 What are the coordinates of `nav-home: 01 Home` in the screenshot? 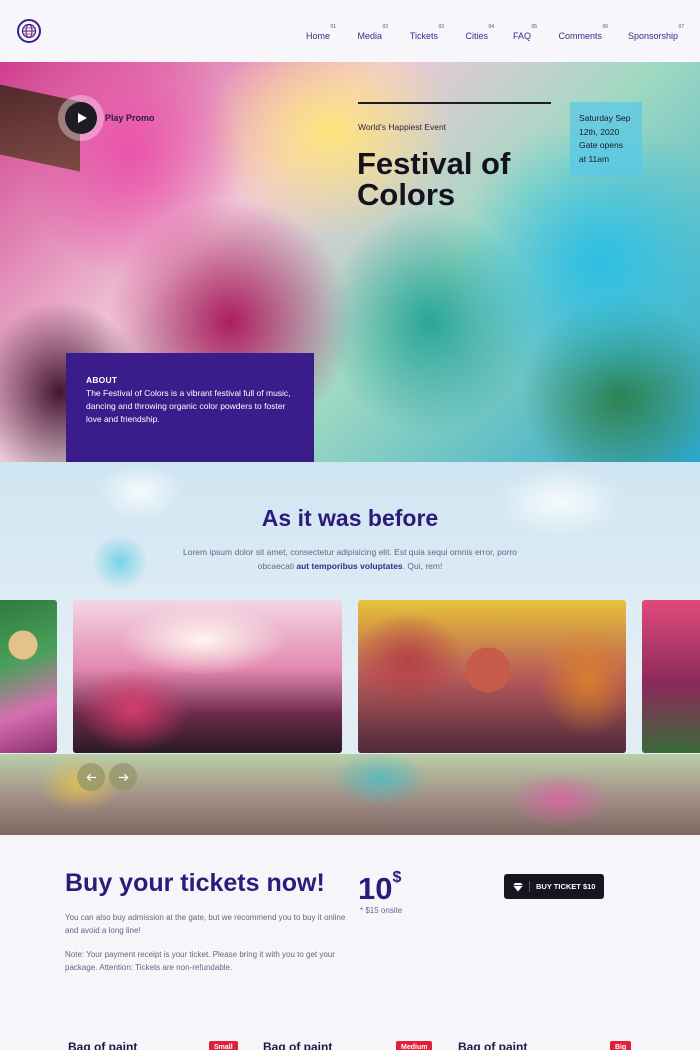 It's located at (320, 33).